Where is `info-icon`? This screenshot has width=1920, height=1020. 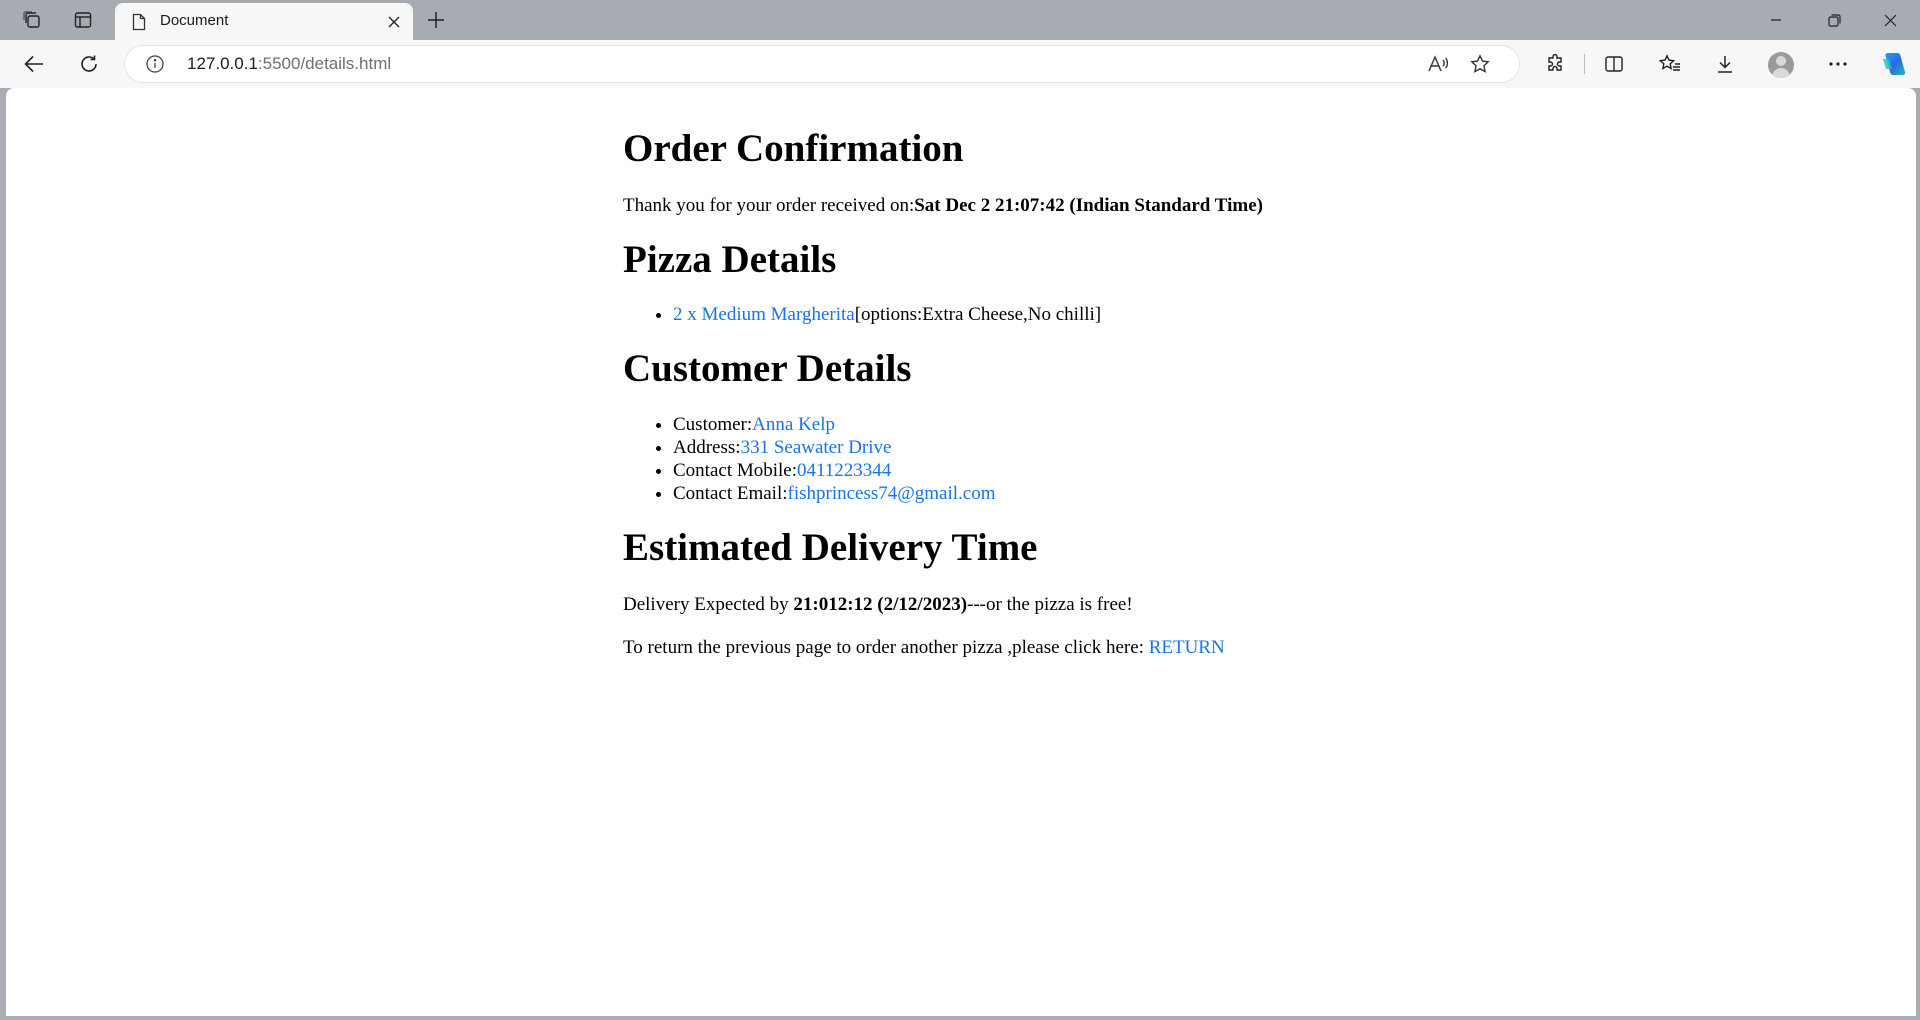
info-icon is located at coordinates (155, 64).